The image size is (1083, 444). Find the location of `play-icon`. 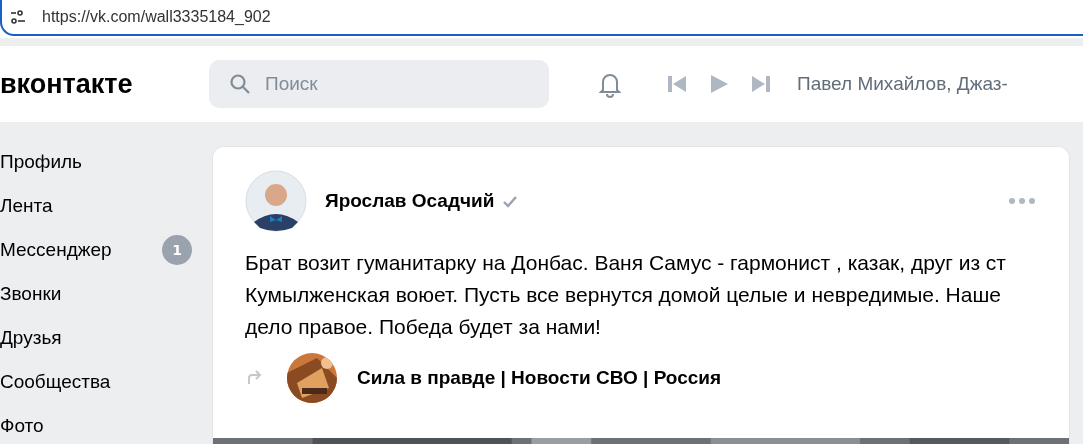

play-icon is located at coordinates (719, 84).